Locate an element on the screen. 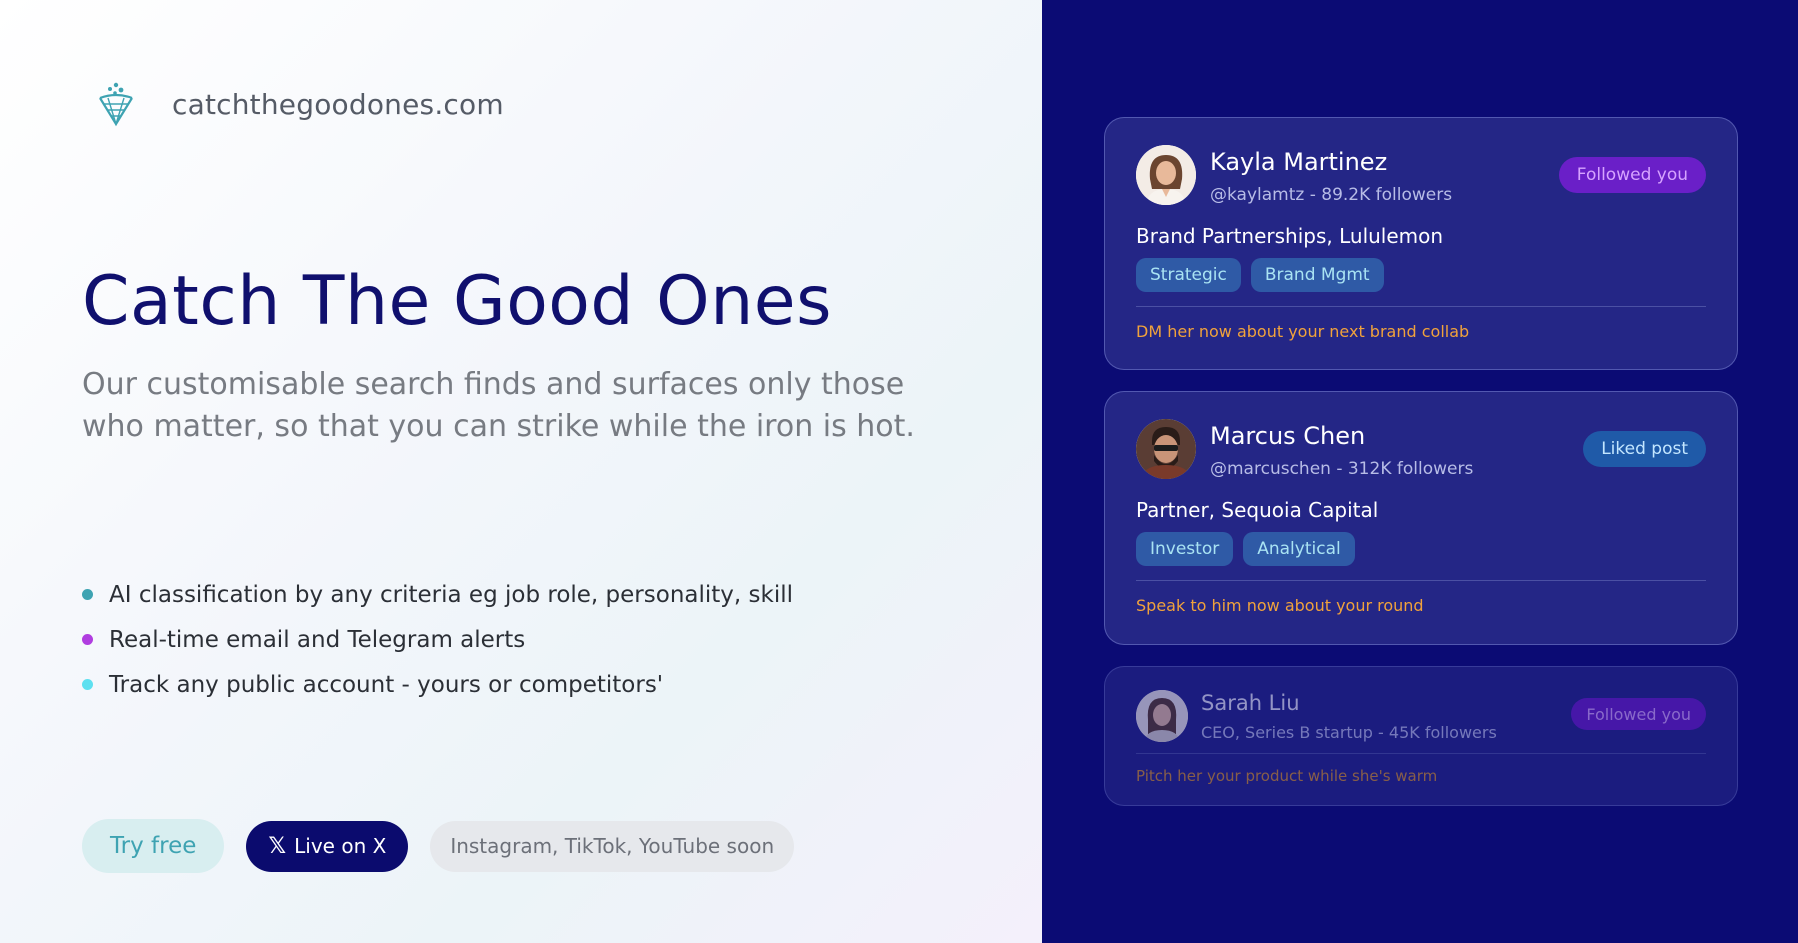 This screenshot has height=943, width=1798. live-on-x-label: Live on X is located at coordinates (340, 846).